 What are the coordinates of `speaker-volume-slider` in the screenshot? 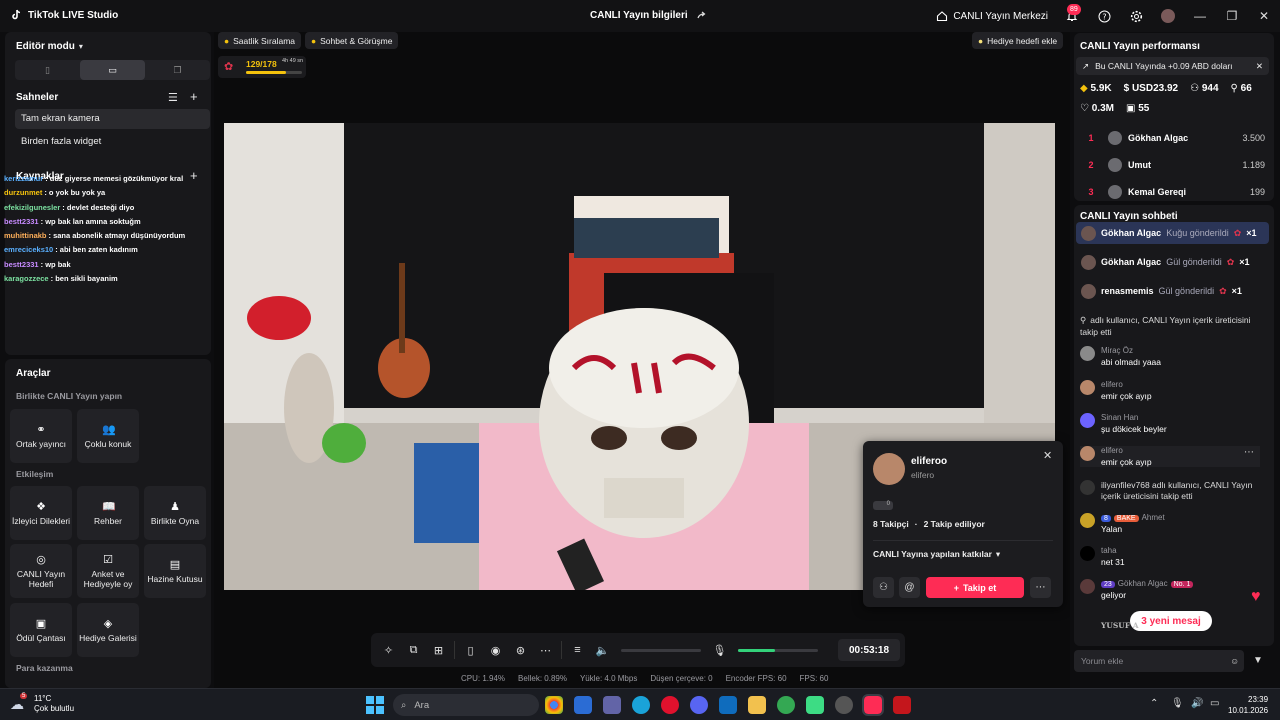 It's located at (661, 650).